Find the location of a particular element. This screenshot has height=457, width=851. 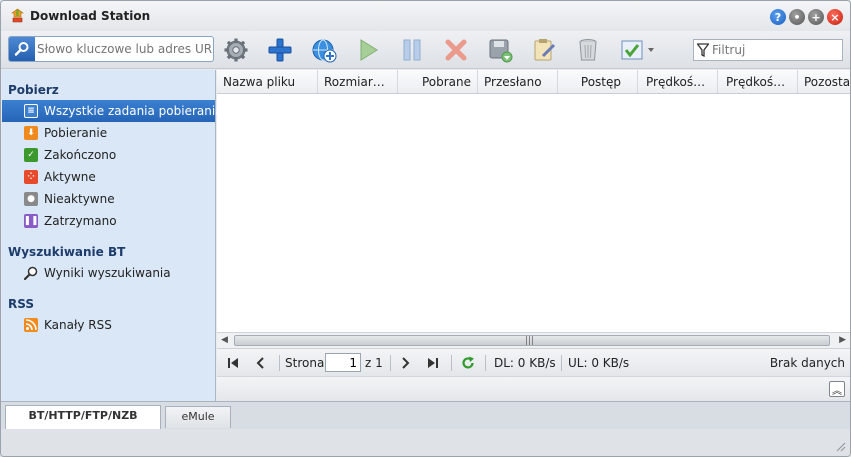

horizontal-scrollbar: ◀ ||| ▶ is located at coordinates (533, 340).